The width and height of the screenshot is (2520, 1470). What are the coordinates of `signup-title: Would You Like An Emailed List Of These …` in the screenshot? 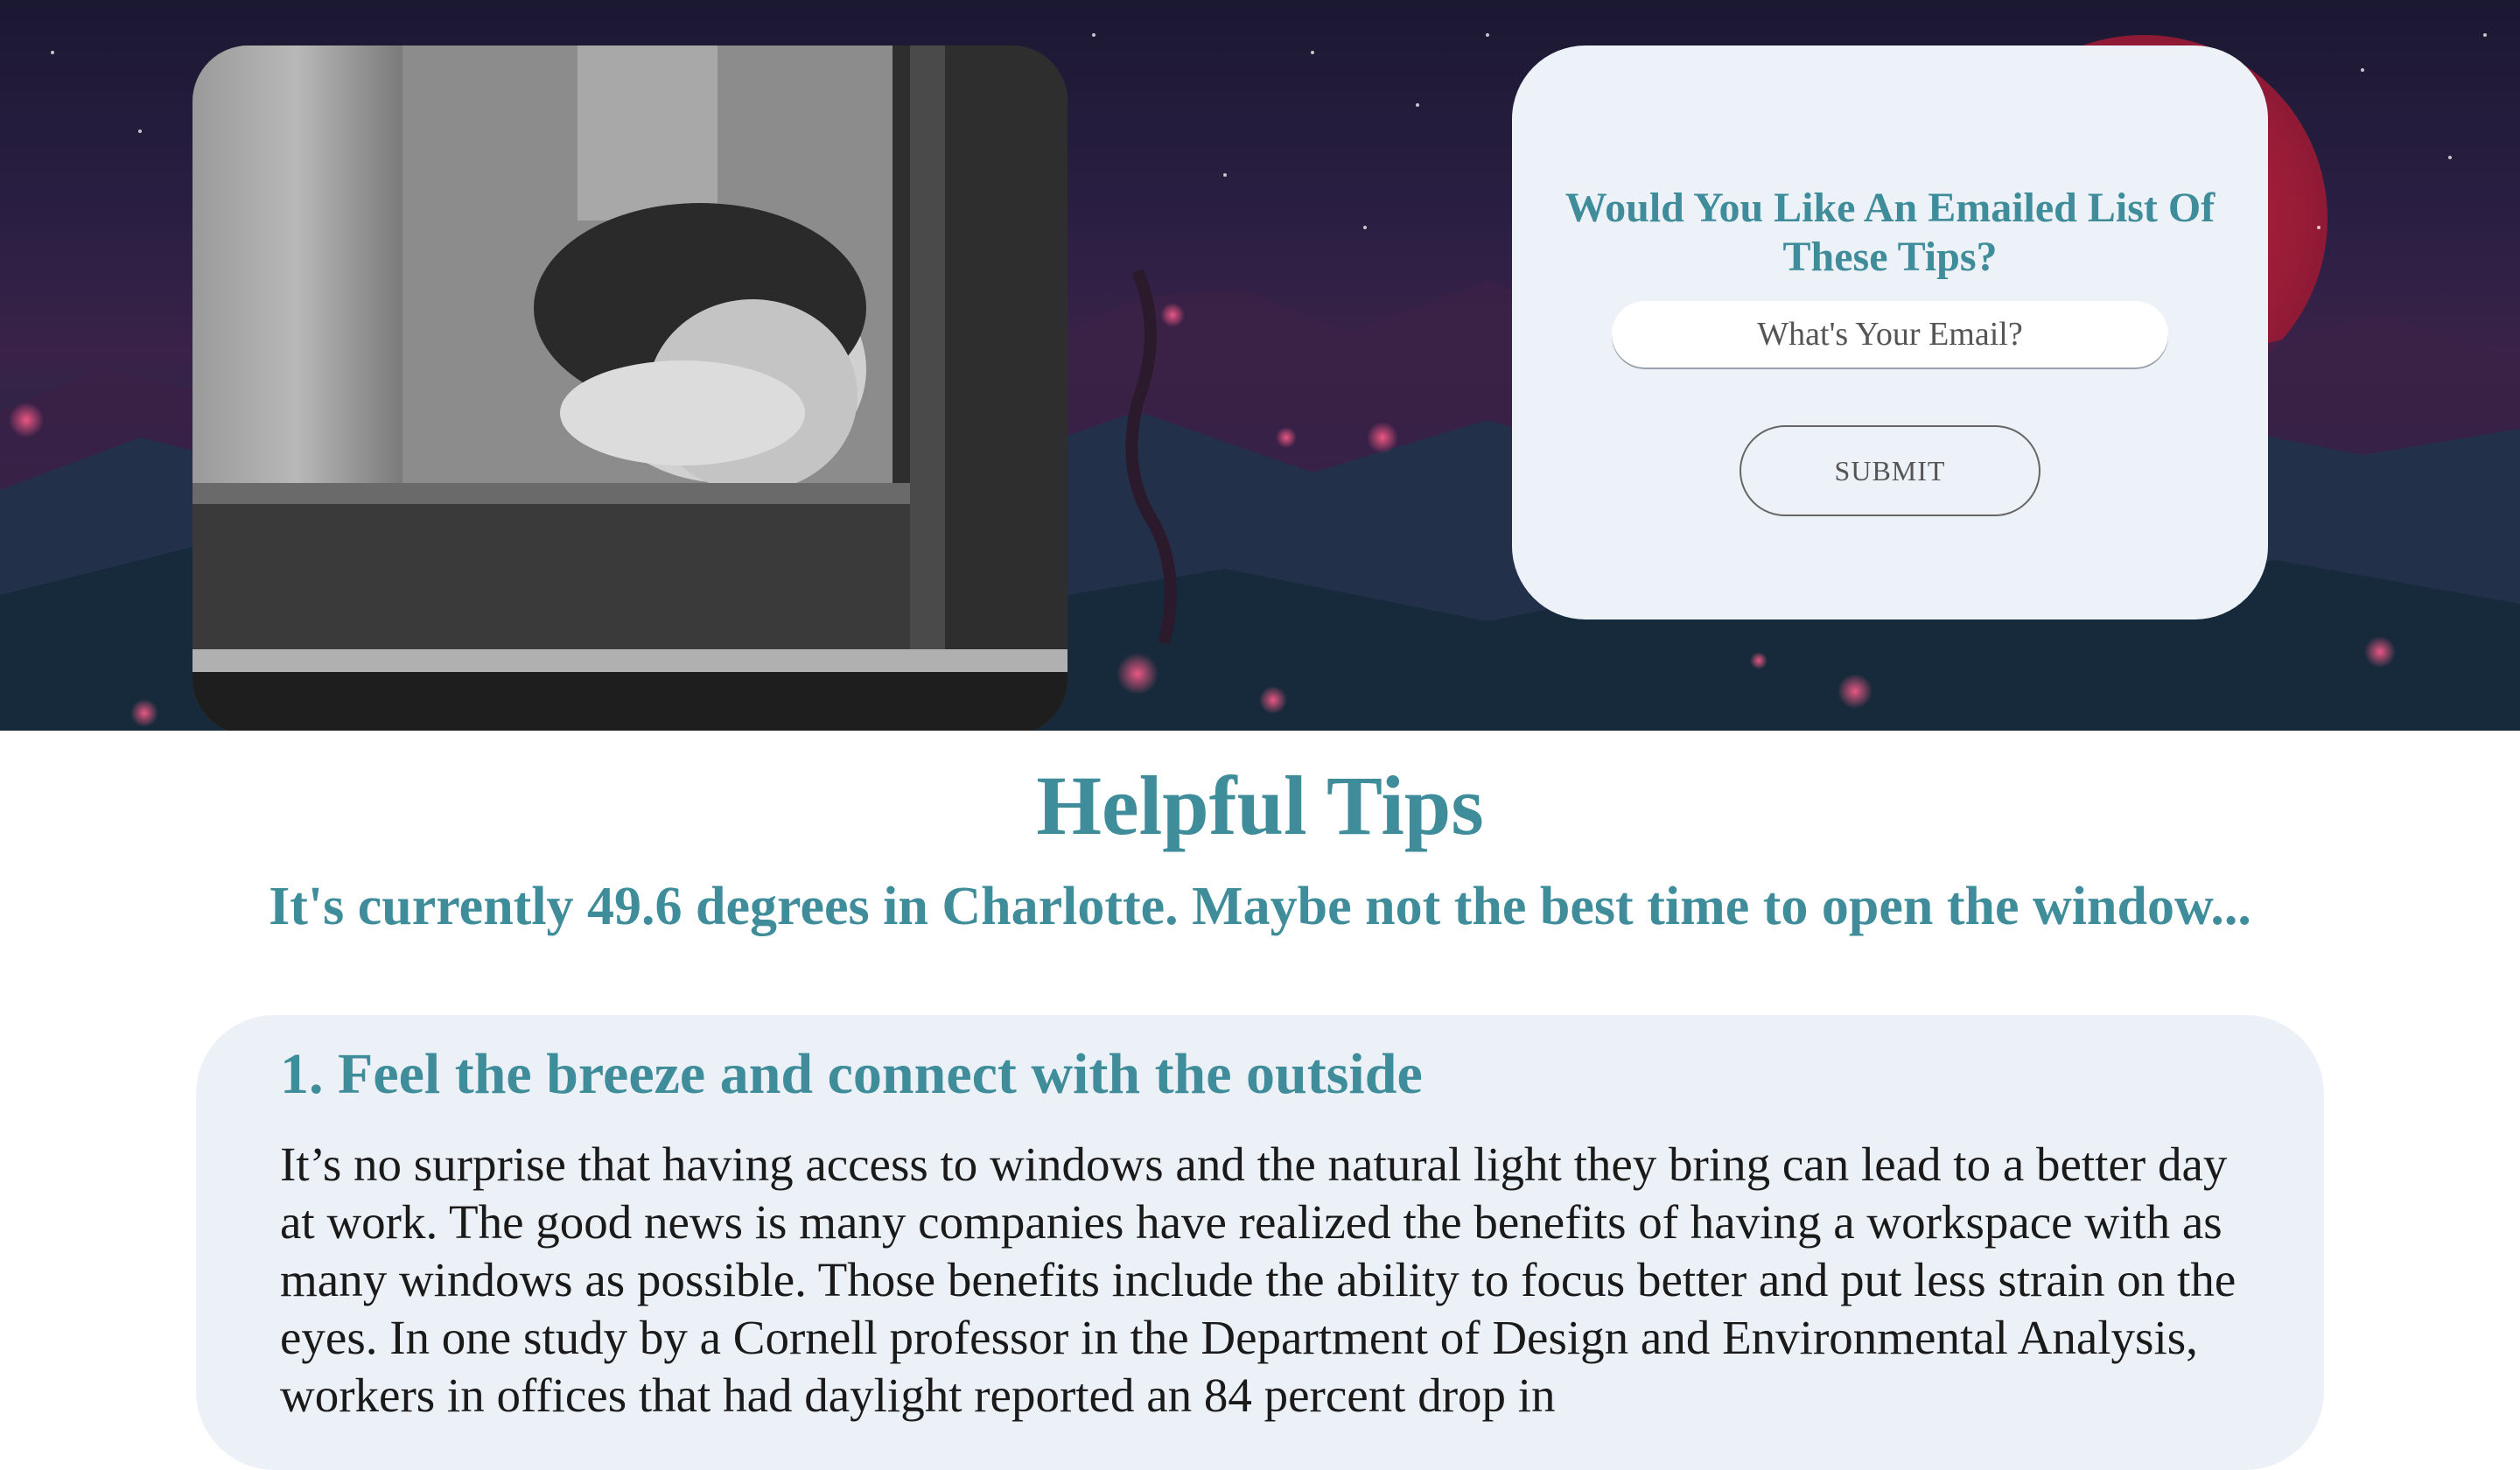 It's located at (1890, 232).